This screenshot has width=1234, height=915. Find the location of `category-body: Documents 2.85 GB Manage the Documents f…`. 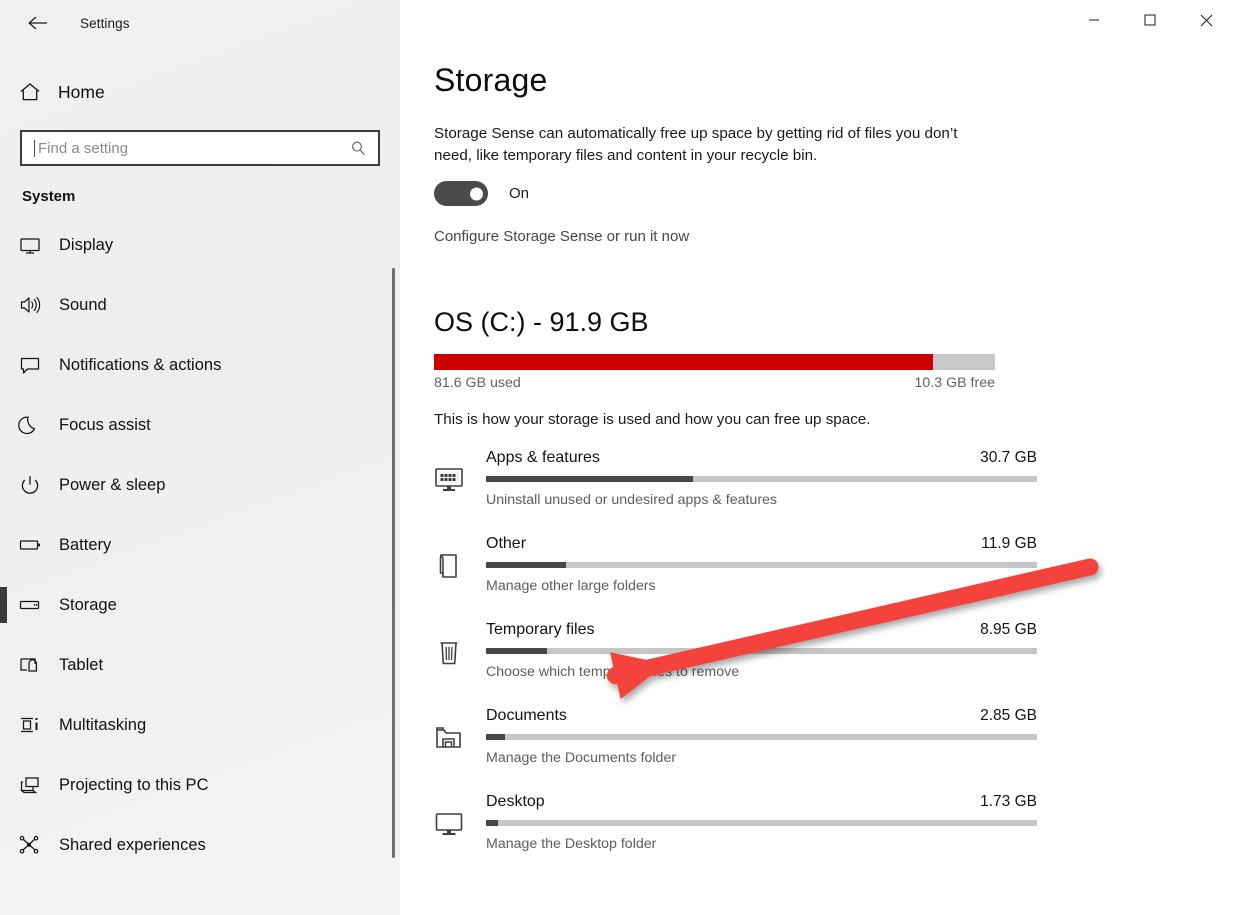

category-body: Documents 2.85 GB Manage the Documents f… is located at coordinates (860, 735).